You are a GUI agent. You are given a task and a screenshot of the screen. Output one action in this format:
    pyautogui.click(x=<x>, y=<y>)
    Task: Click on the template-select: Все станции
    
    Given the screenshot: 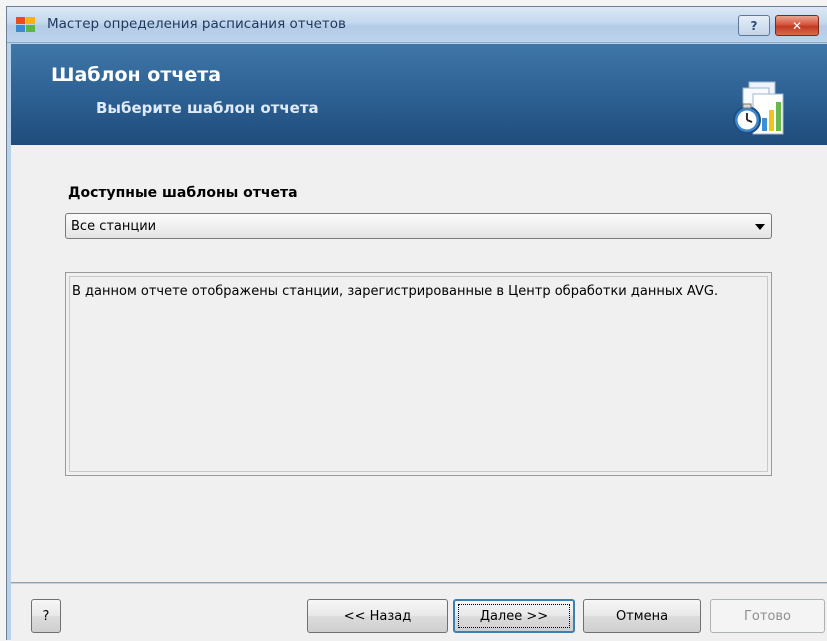 What is the action you would take?
    pyautogui.click(x=418, y=226)
    